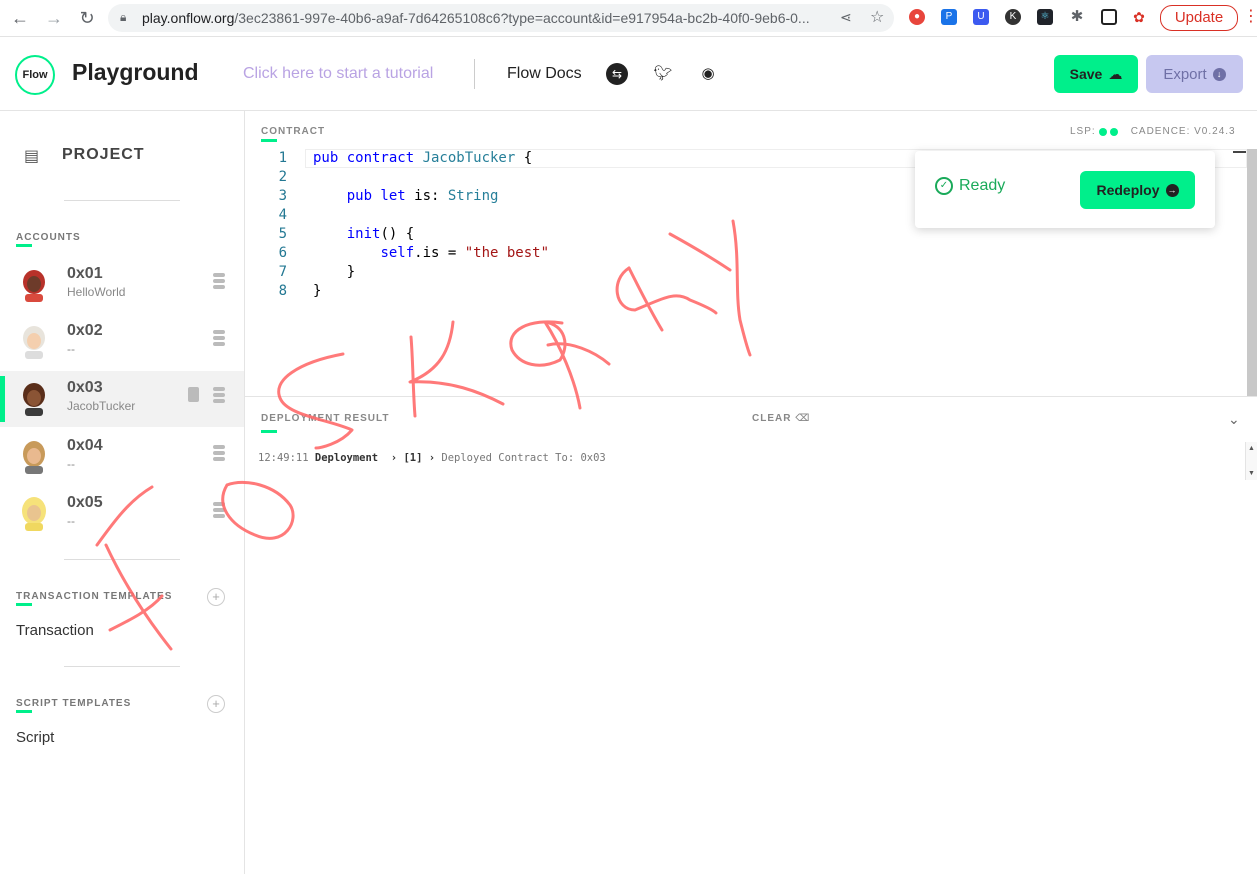 Image resolution: width=1257 pixels, height=874 pixels. Describe the element at coordinates (917, 17) in the screenshot. I see `extension-icon-1: ●` at that location.